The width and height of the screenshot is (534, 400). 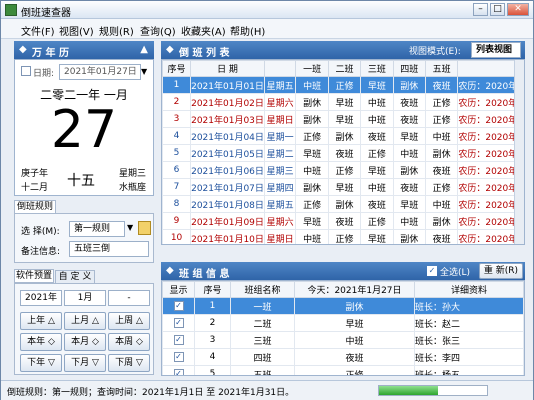 What do you see at coordinates (170, 49) in the screenshot?
I see `diamond-icon: ◆` at bounding box center [170, 49].